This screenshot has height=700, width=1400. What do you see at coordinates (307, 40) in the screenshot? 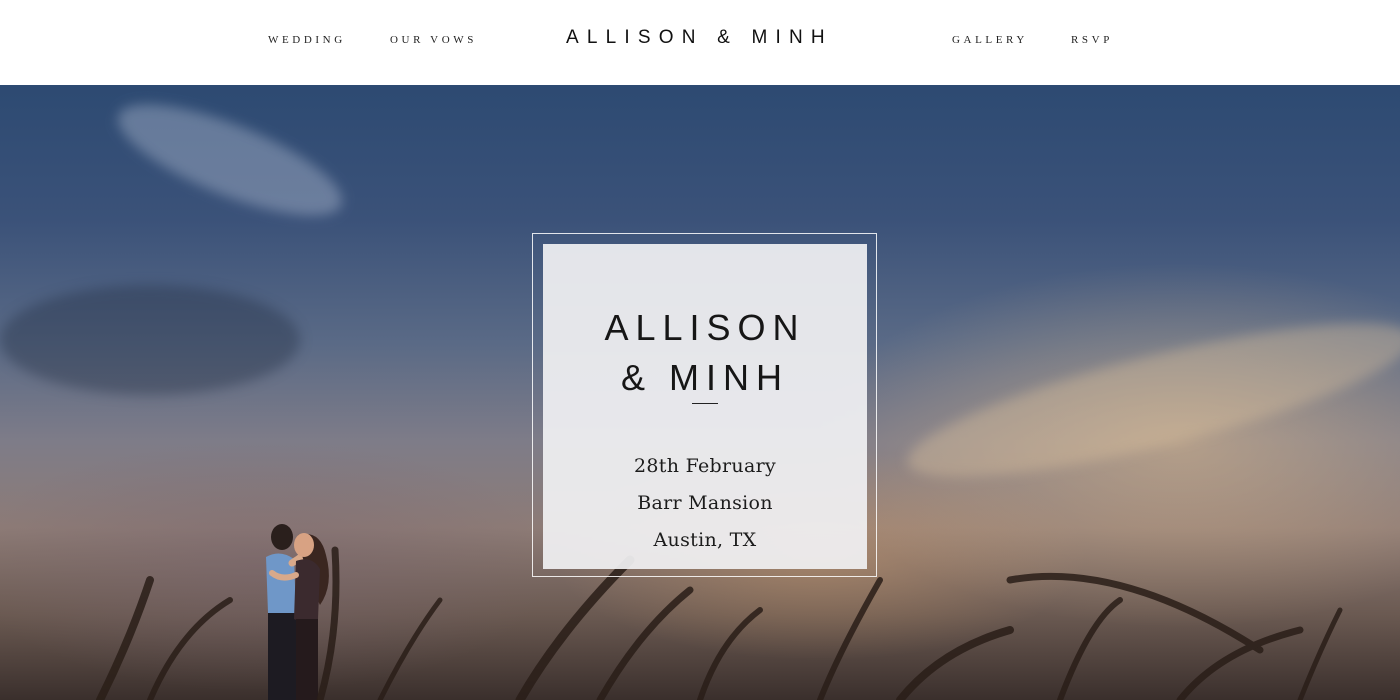
I see `nav-link-wedding: WEDDING` at bounding box center [307, 40].